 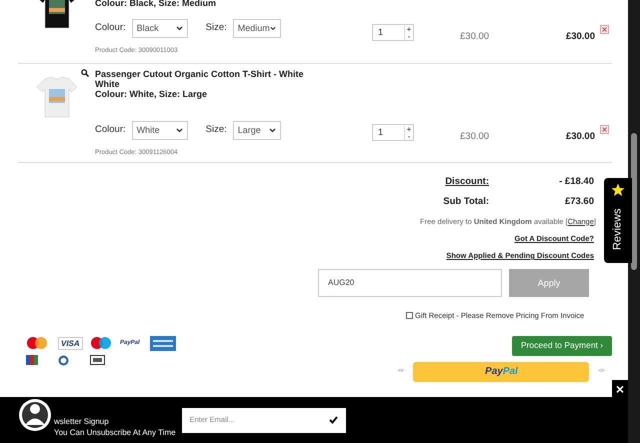 I want to click on dropdown: Medium, so click(x=256, y=28).